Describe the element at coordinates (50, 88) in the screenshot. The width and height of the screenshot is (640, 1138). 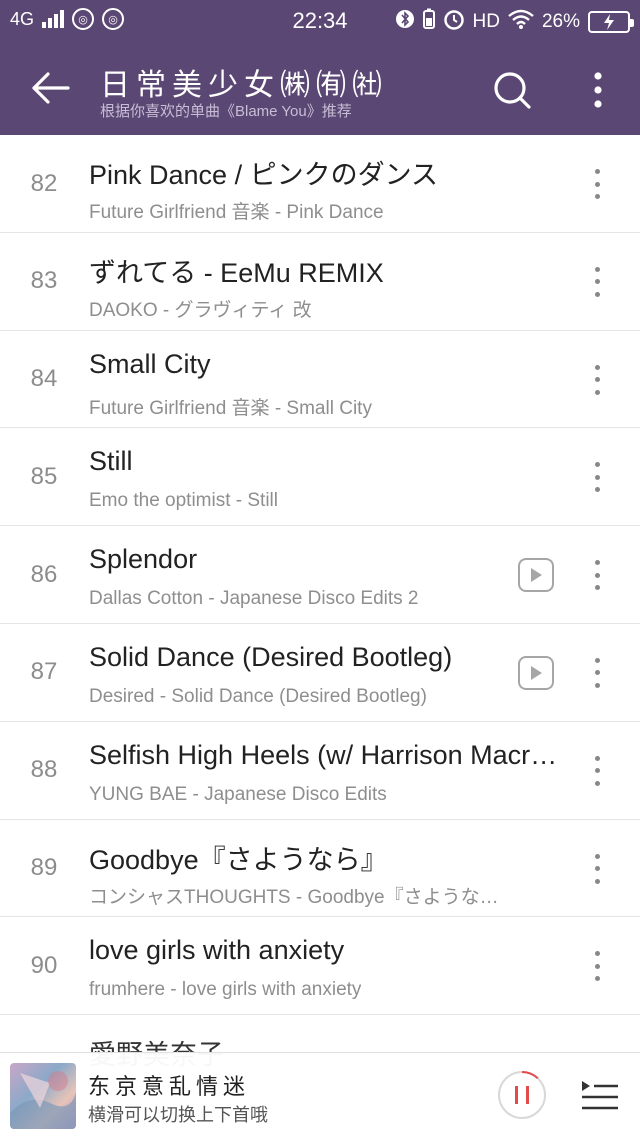
I see `back-arrow-icon` at that location.